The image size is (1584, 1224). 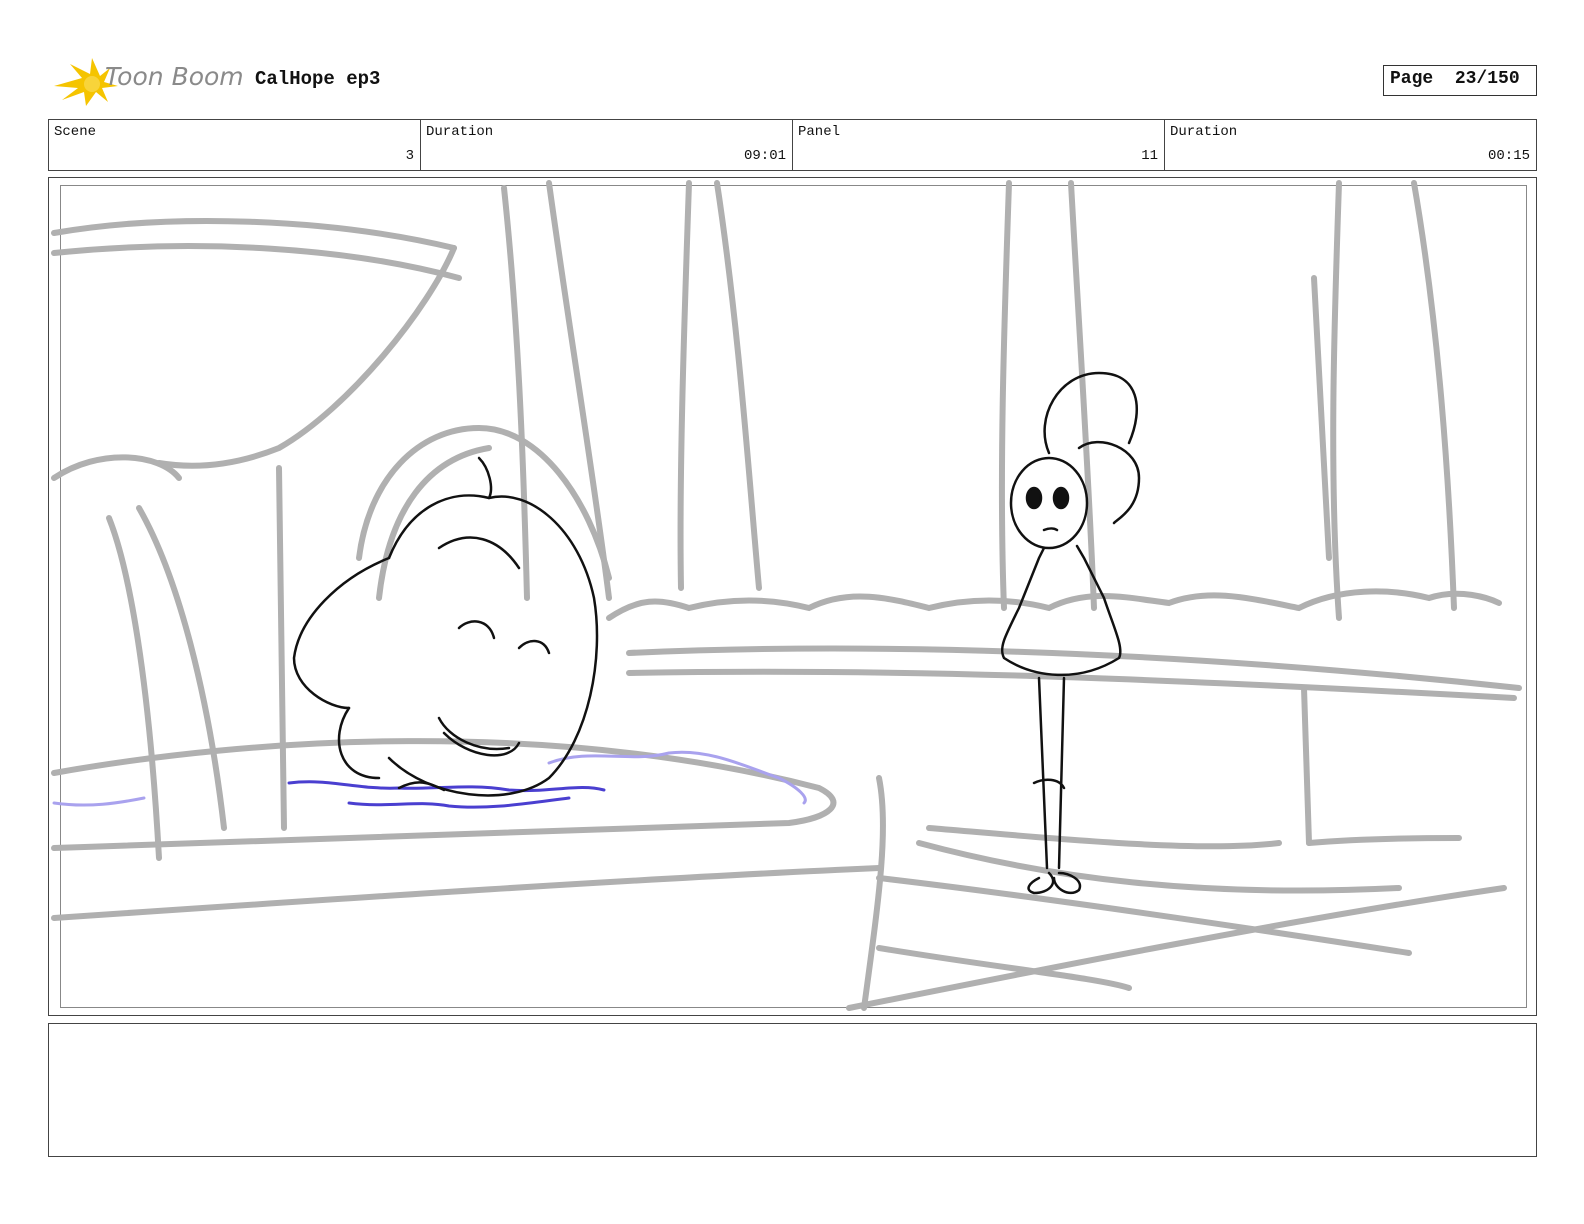 I want to click on panel-value: 11, so click(x=1149, y=156).